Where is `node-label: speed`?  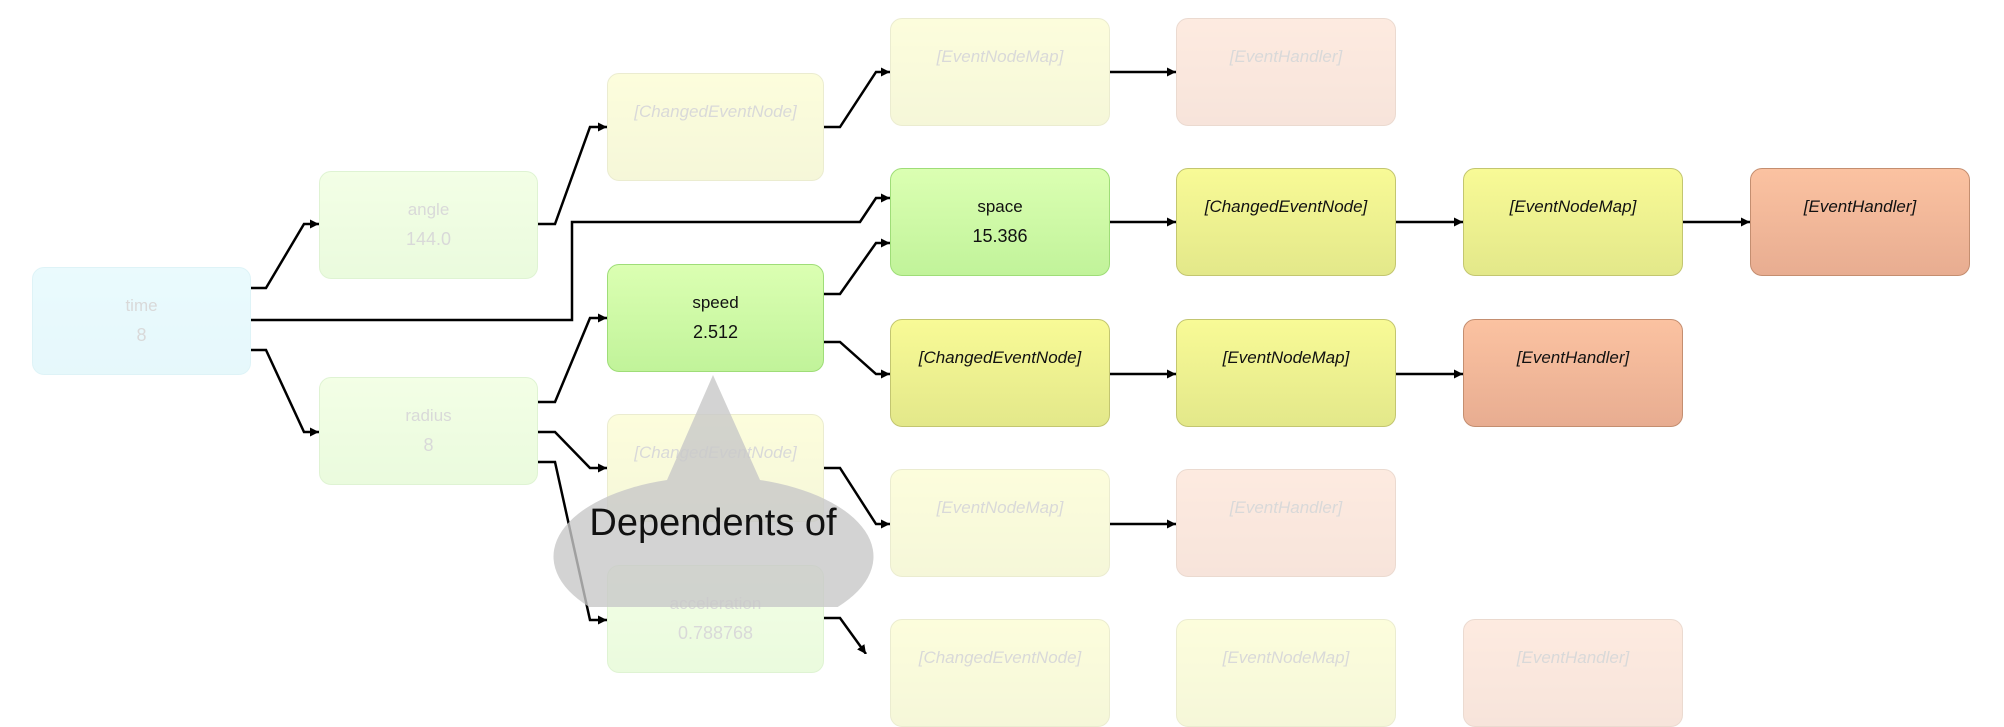
node-label: speed is located at coordinates (715, 302).